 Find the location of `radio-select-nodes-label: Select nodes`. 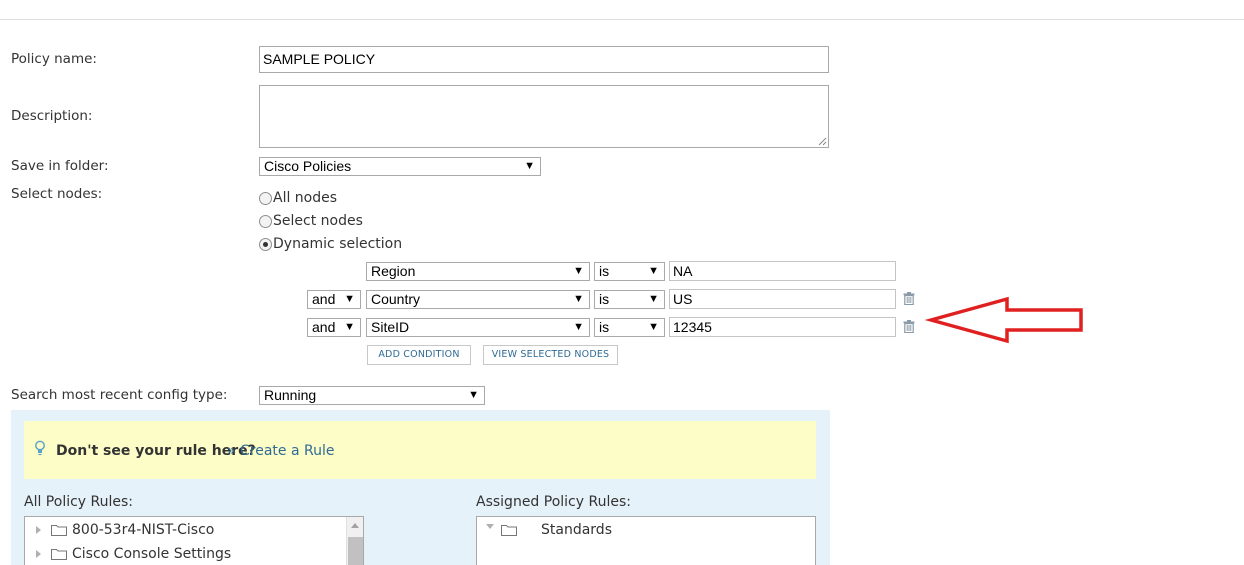

radio-select-nodes-label: Select nodes is located at coordinates (318, 221).